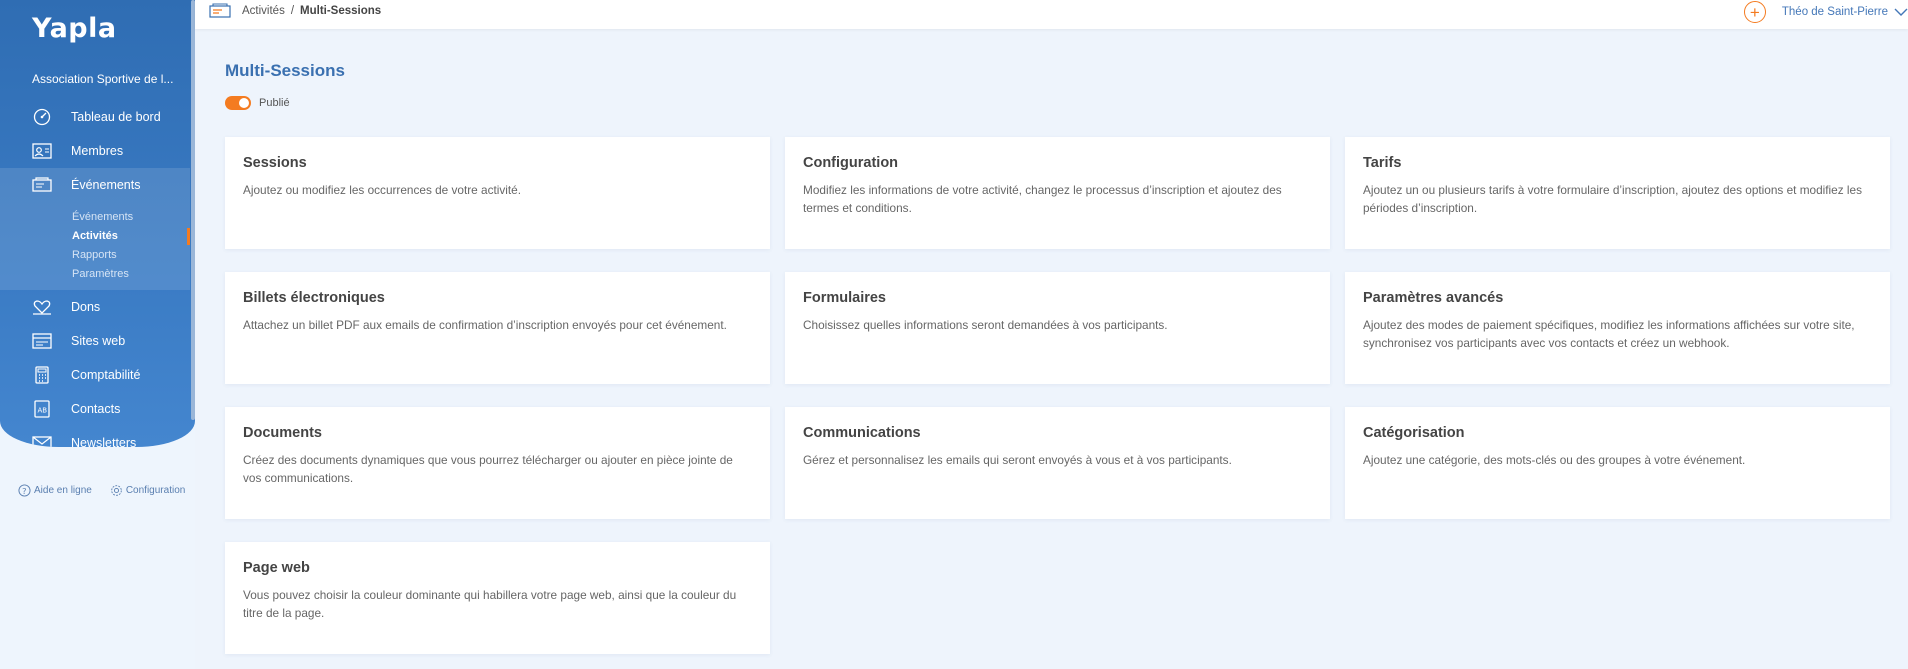  I want to click on sidebar-item-events: Événements, so click(95, 185).